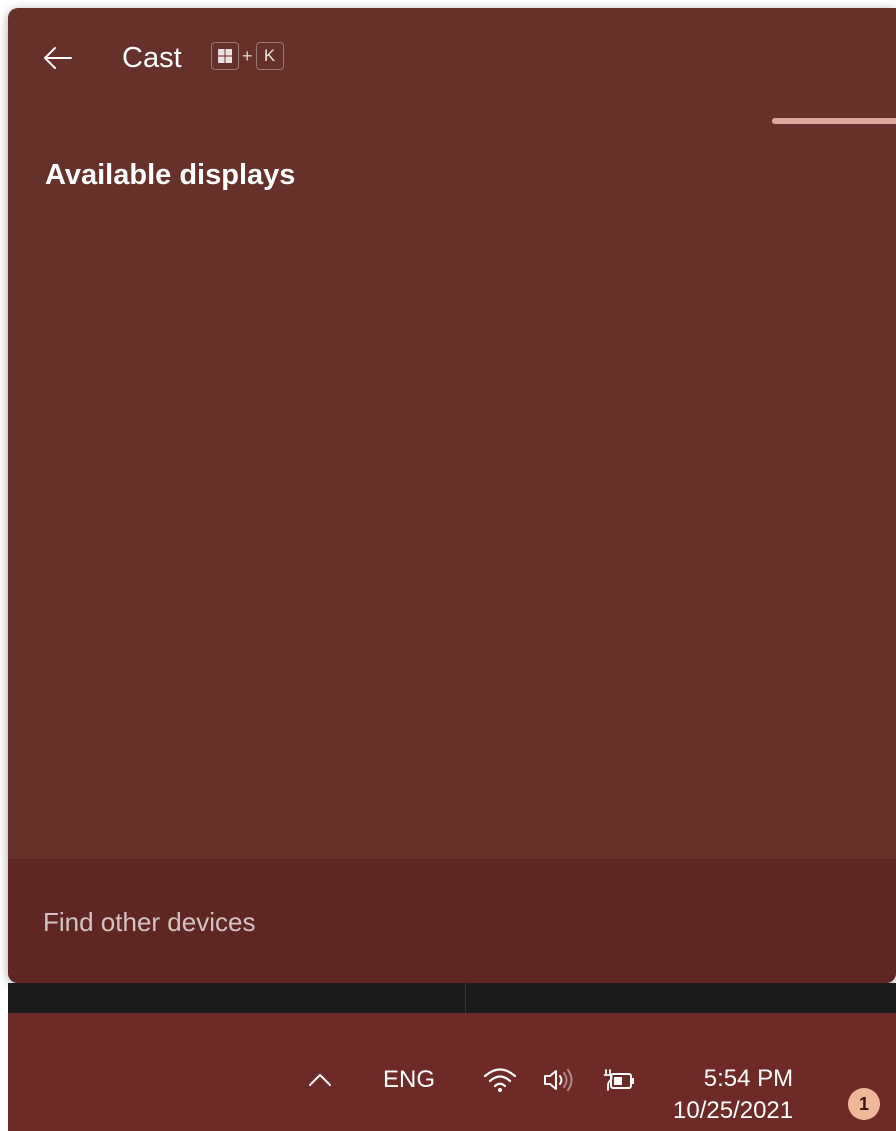 This screenshot has height=1131, width=896. I want to click on searching-progress-bar, so click(834, 121).